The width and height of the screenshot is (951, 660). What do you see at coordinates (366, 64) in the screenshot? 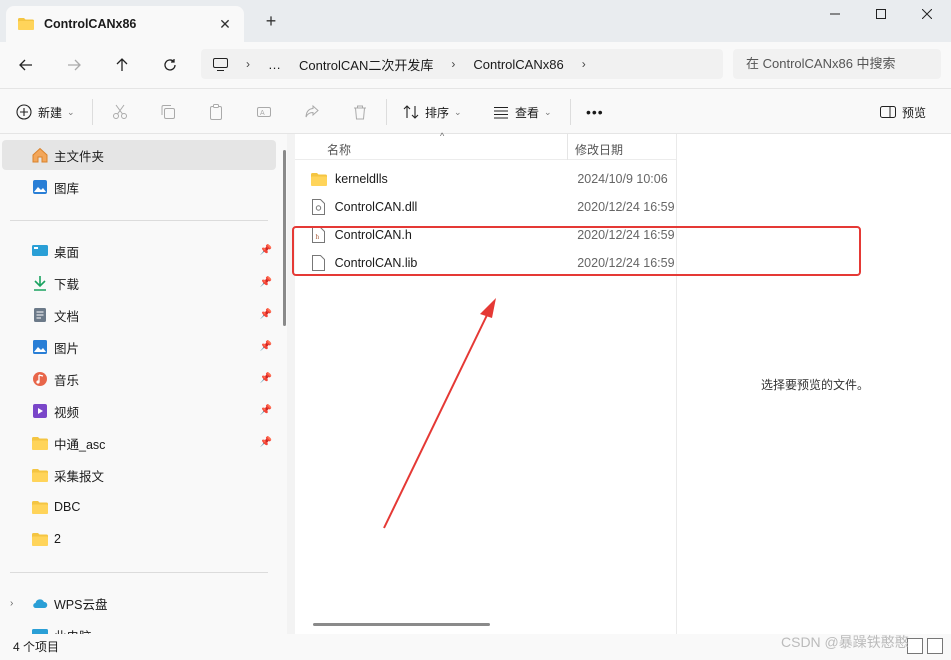
I see `breadcrumb-controlcan-lib: ControlCAN二次开发库` at bounding box center [366, 64].